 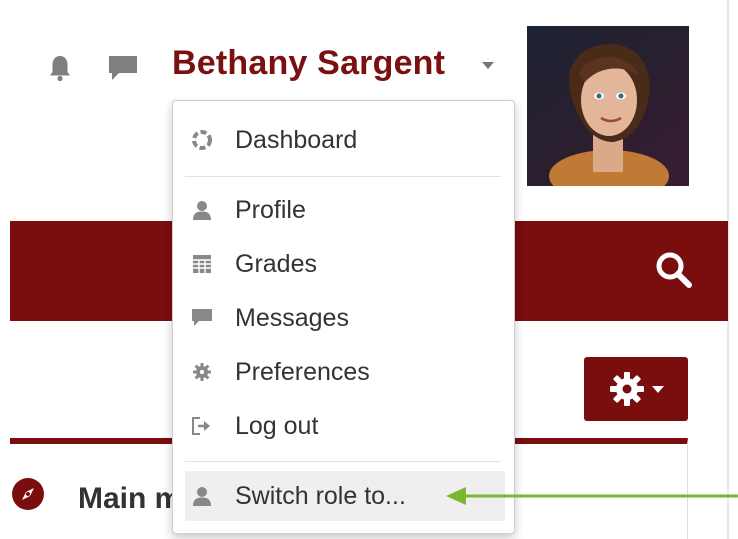 I want to click on menu-item-preferences: Preferences, so click(x=343, y=372).